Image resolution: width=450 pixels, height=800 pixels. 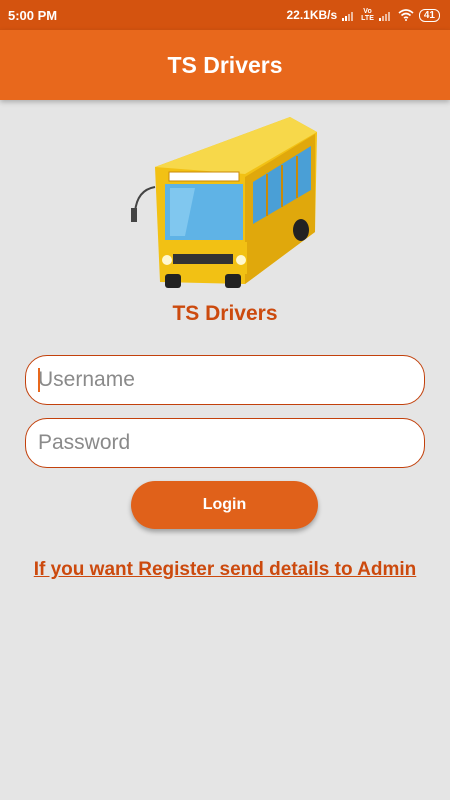 What do you see at coordinates (406, 15) in the screenshot?
I see `wifi-icon` at bounding box center [406, 15].